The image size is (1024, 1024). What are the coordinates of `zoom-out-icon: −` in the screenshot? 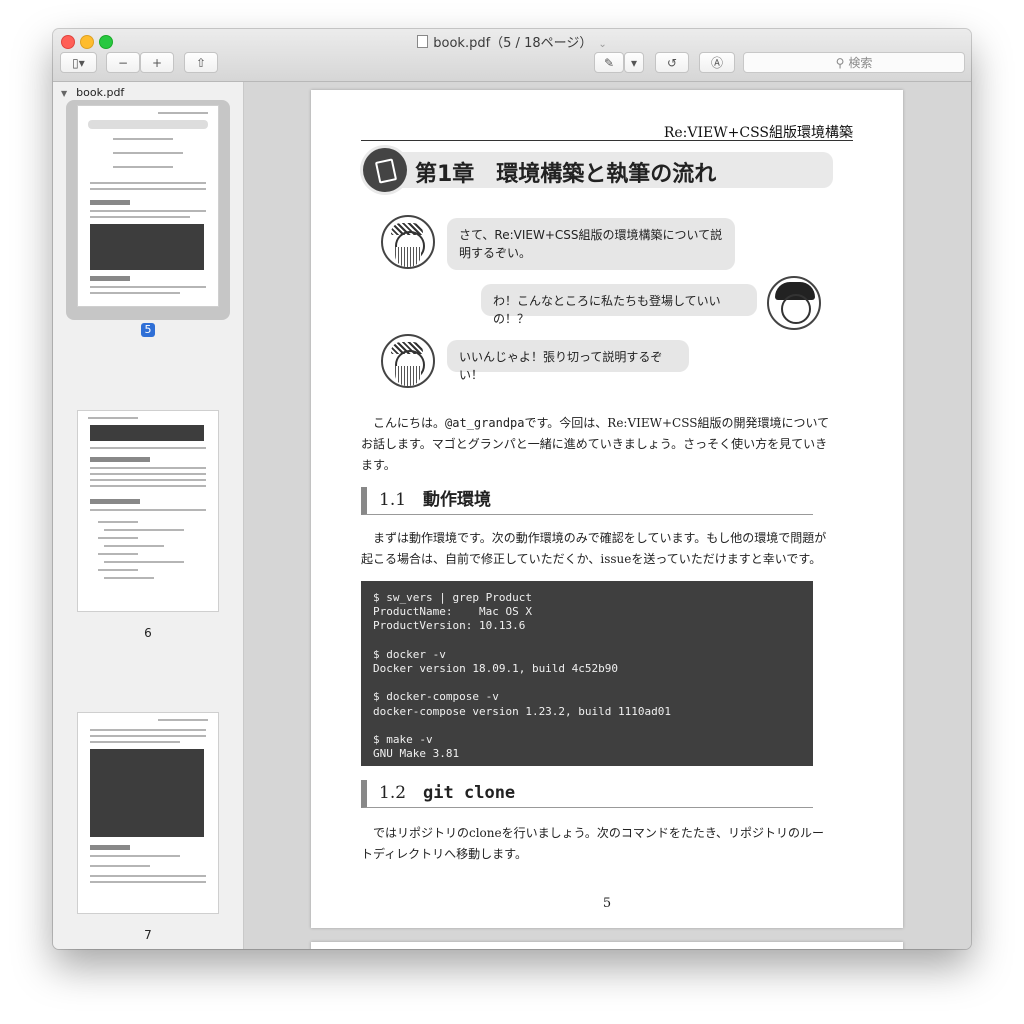 It's located at (123, 62).